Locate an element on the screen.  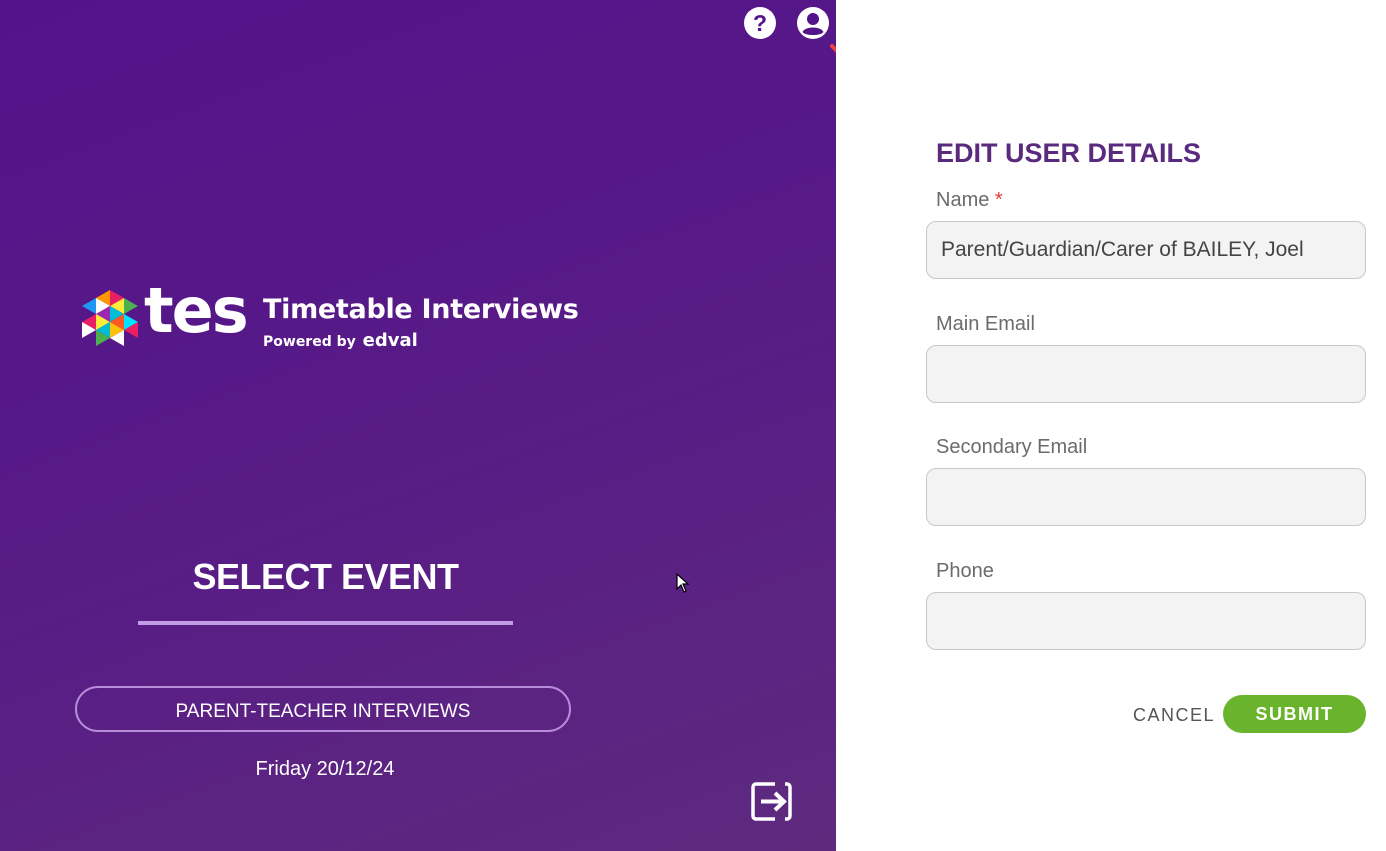
account-circle-icon is located at coordinates (813, 23).